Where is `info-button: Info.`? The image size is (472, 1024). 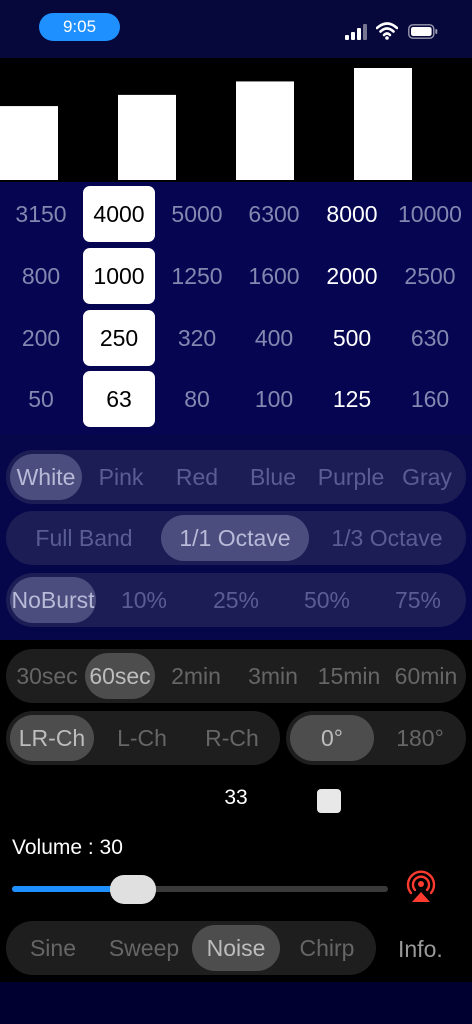 info-button: Info. is located at coordinates (423, 949).